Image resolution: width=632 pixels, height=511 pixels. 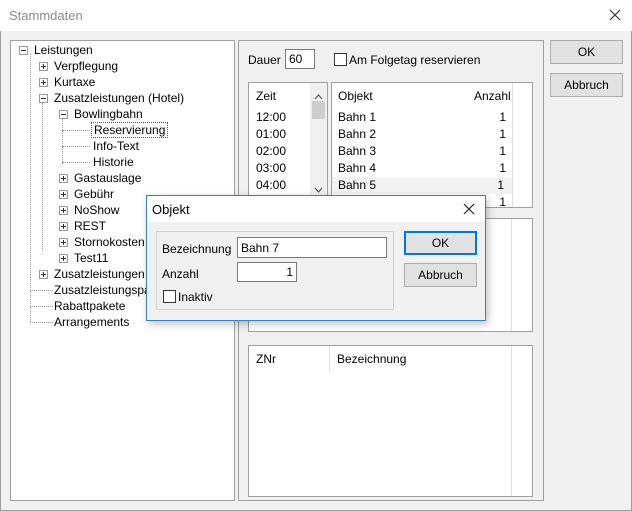 What do you see at coordinates (105, 290) in the screenshot?
I see `tree-item-zusatzleistungspak: Zusatzleistungspak` at bounding box center [105, 290].